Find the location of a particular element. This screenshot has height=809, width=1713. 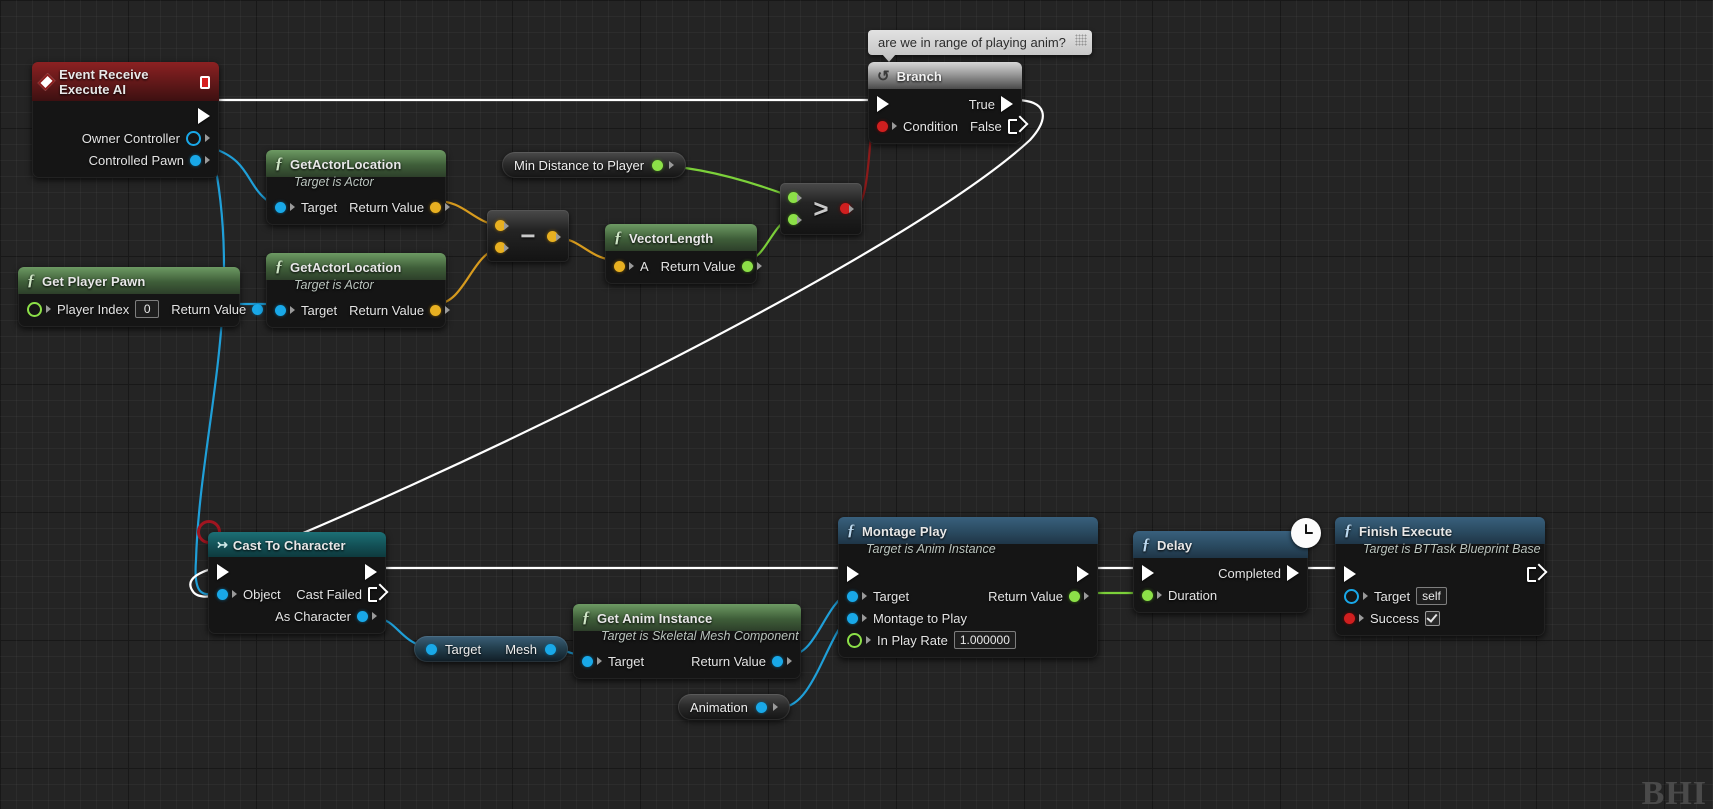

pin-controlled-pawn: Controlled Pawn is located at coordinates (125, 160).